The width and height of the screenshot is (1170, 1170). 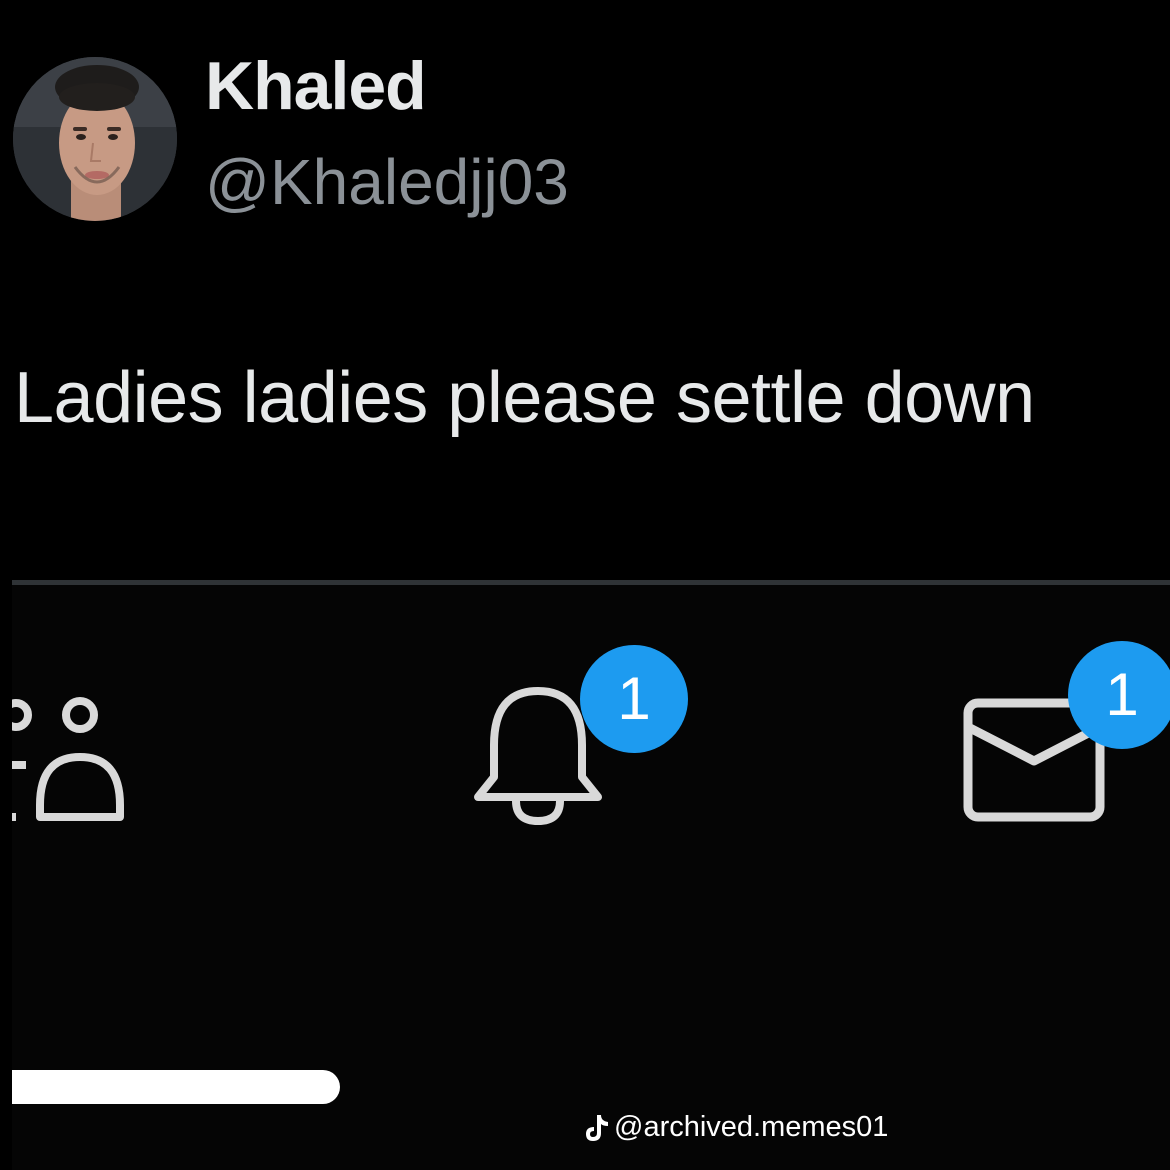 I want to click on notification-badge: 1, so click(x=634, y=699).